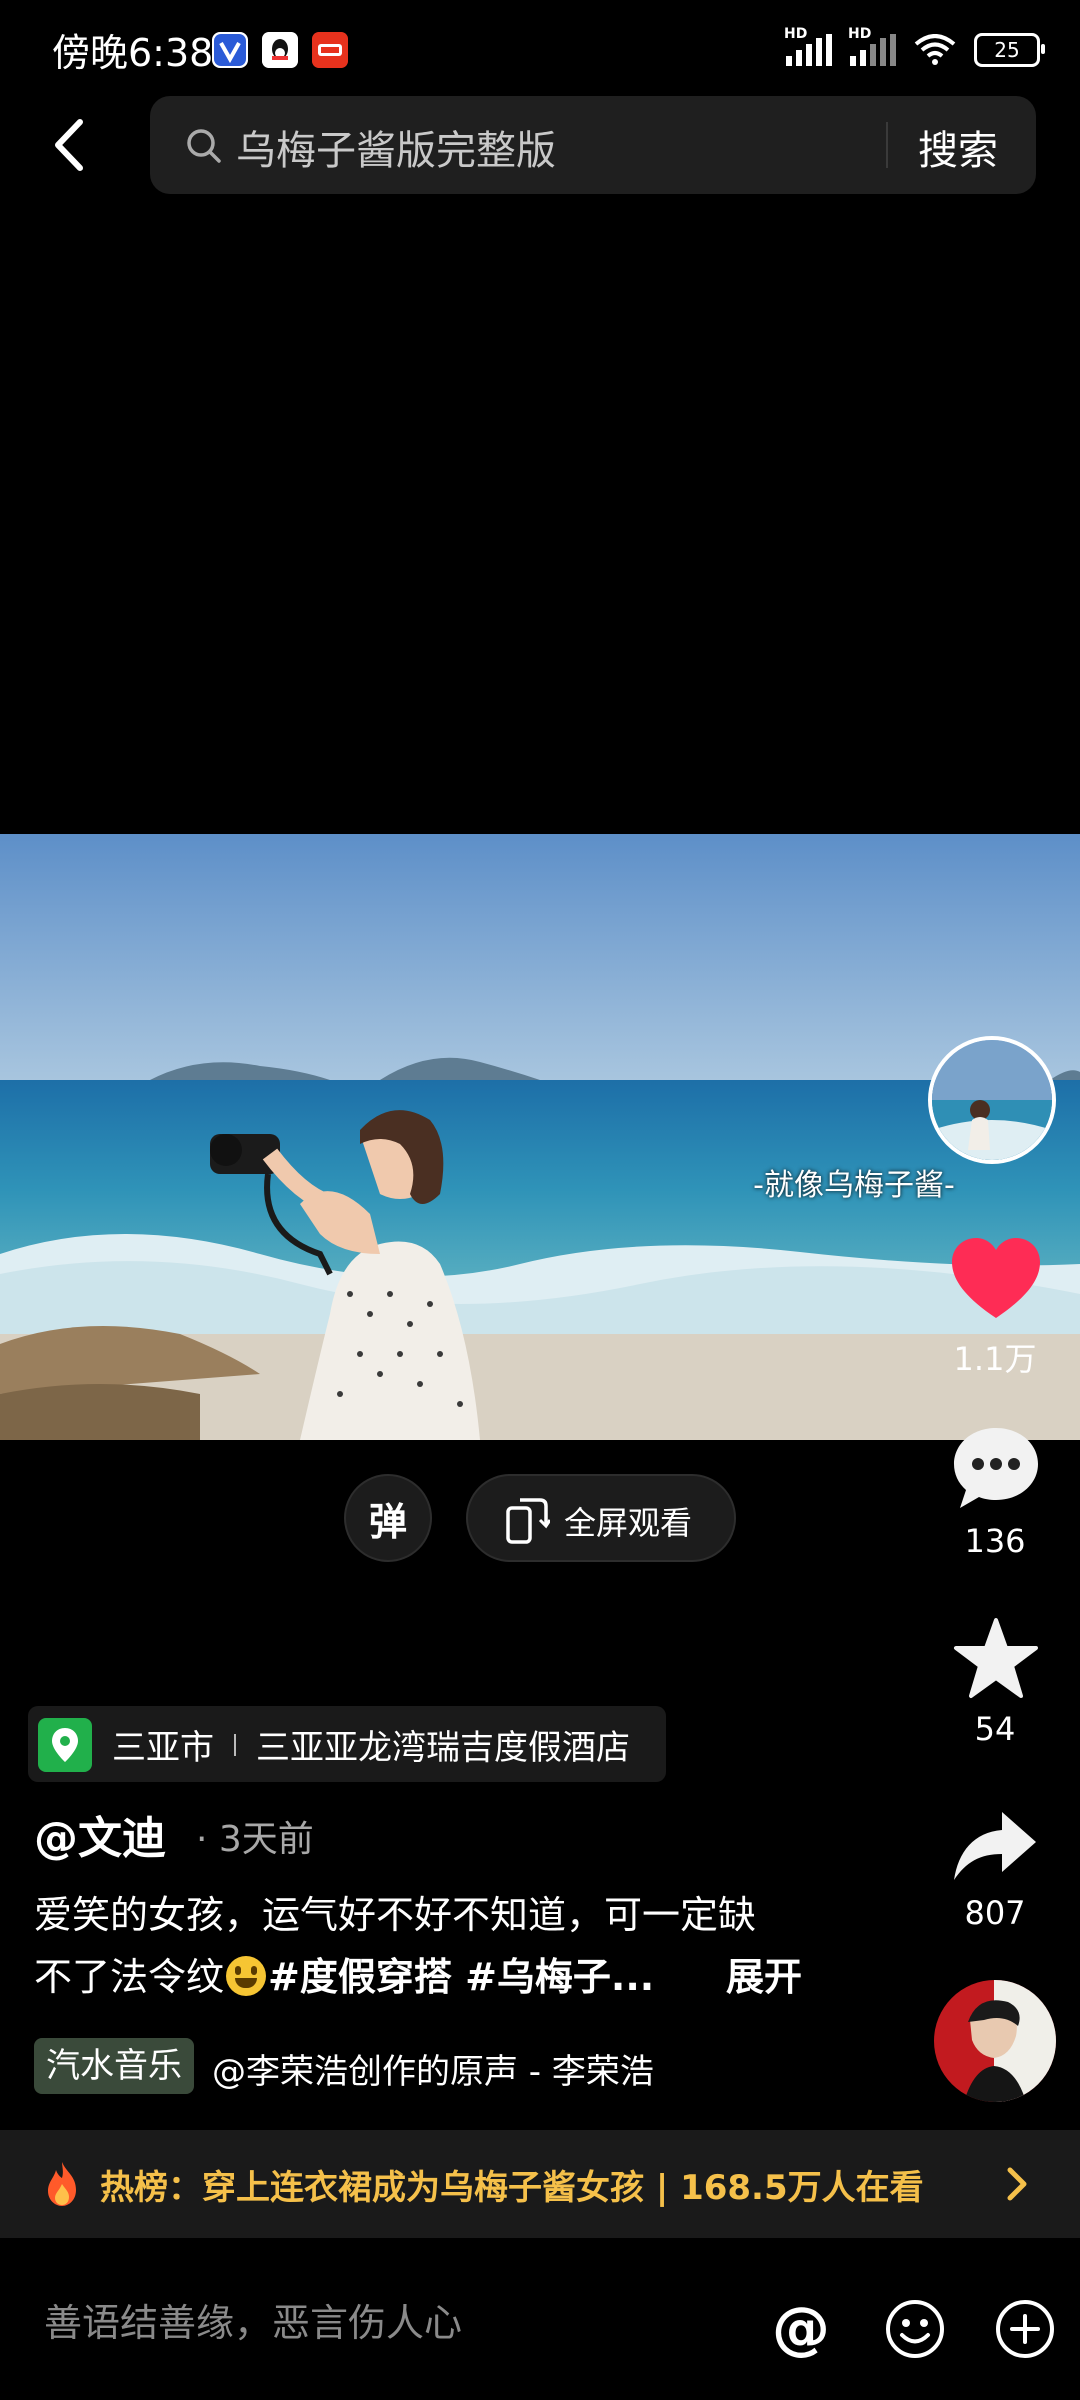 The height and width of the screenshot is (2400, 1080). Describe the element at coordinates (764, 1973) in the screenshot. I see `expand-button: 展开` at that location.